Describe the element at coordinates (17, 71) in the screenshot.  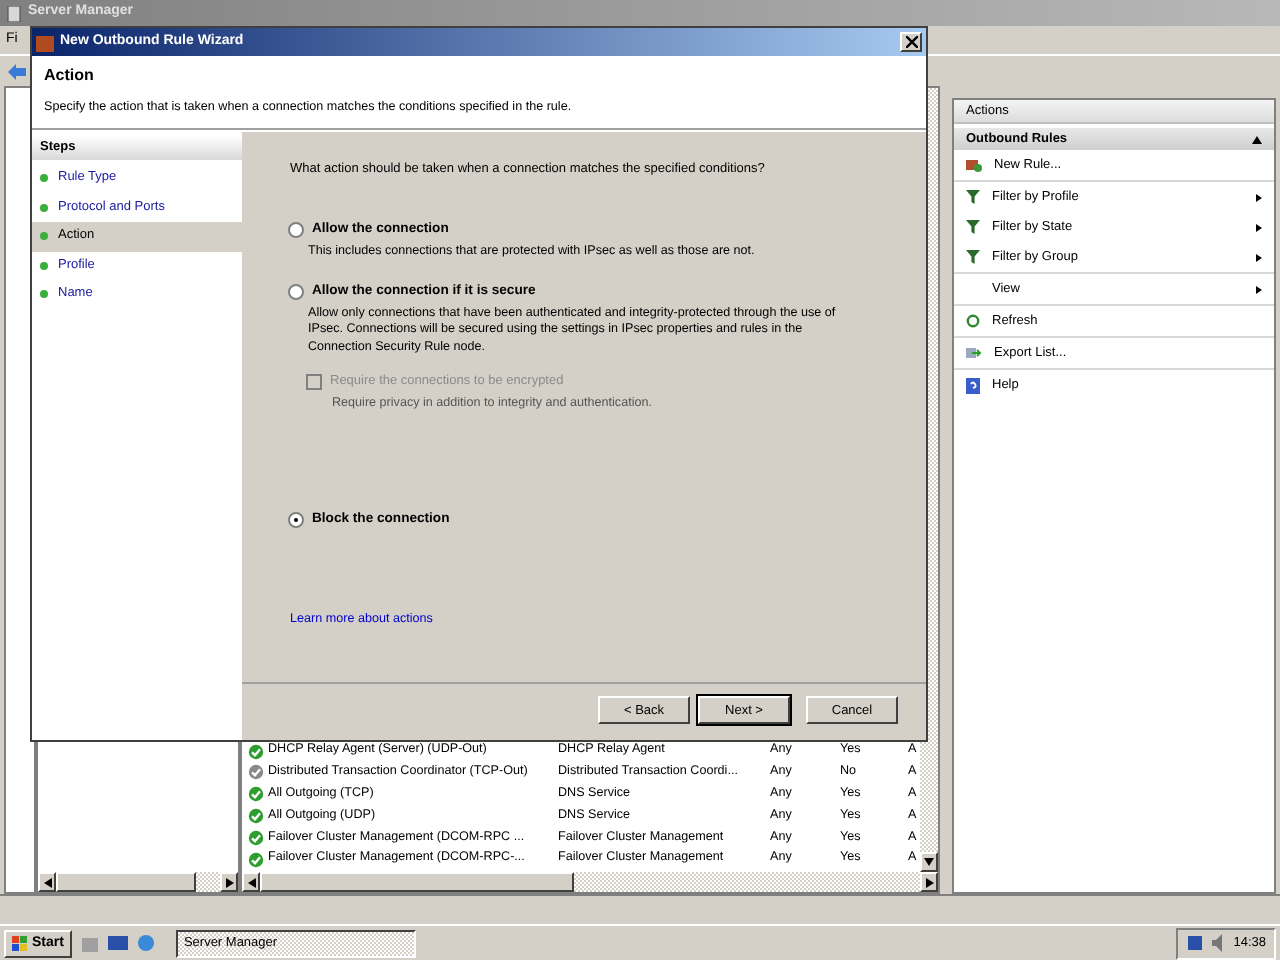
I see `back-arrow-icon` at that location.